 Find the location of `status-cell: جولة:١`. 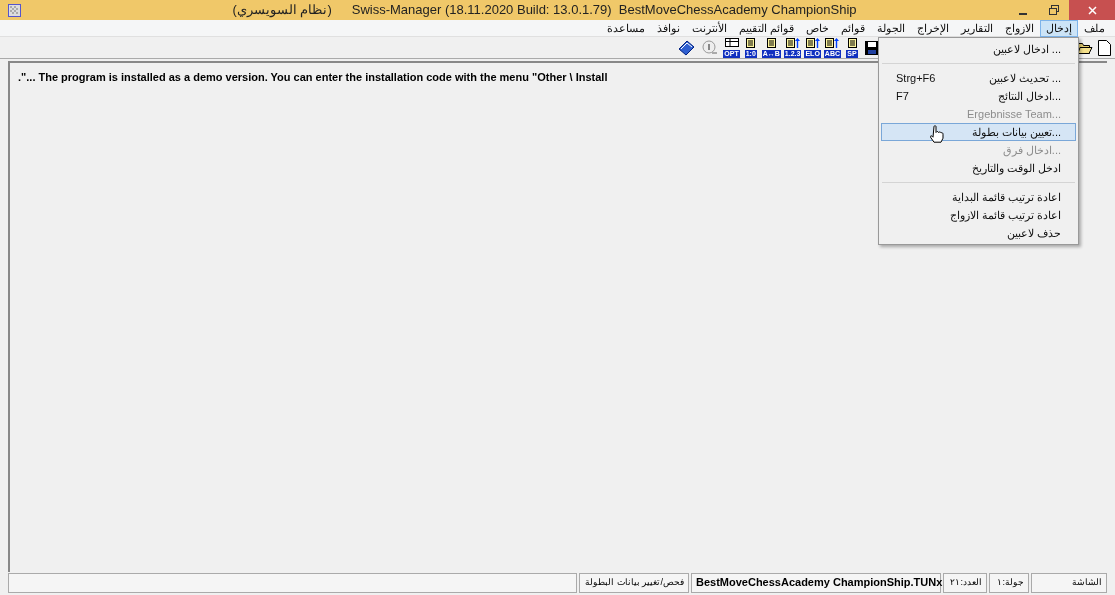

status-cell: جولة:١ is located at coordinates (1009, 583).